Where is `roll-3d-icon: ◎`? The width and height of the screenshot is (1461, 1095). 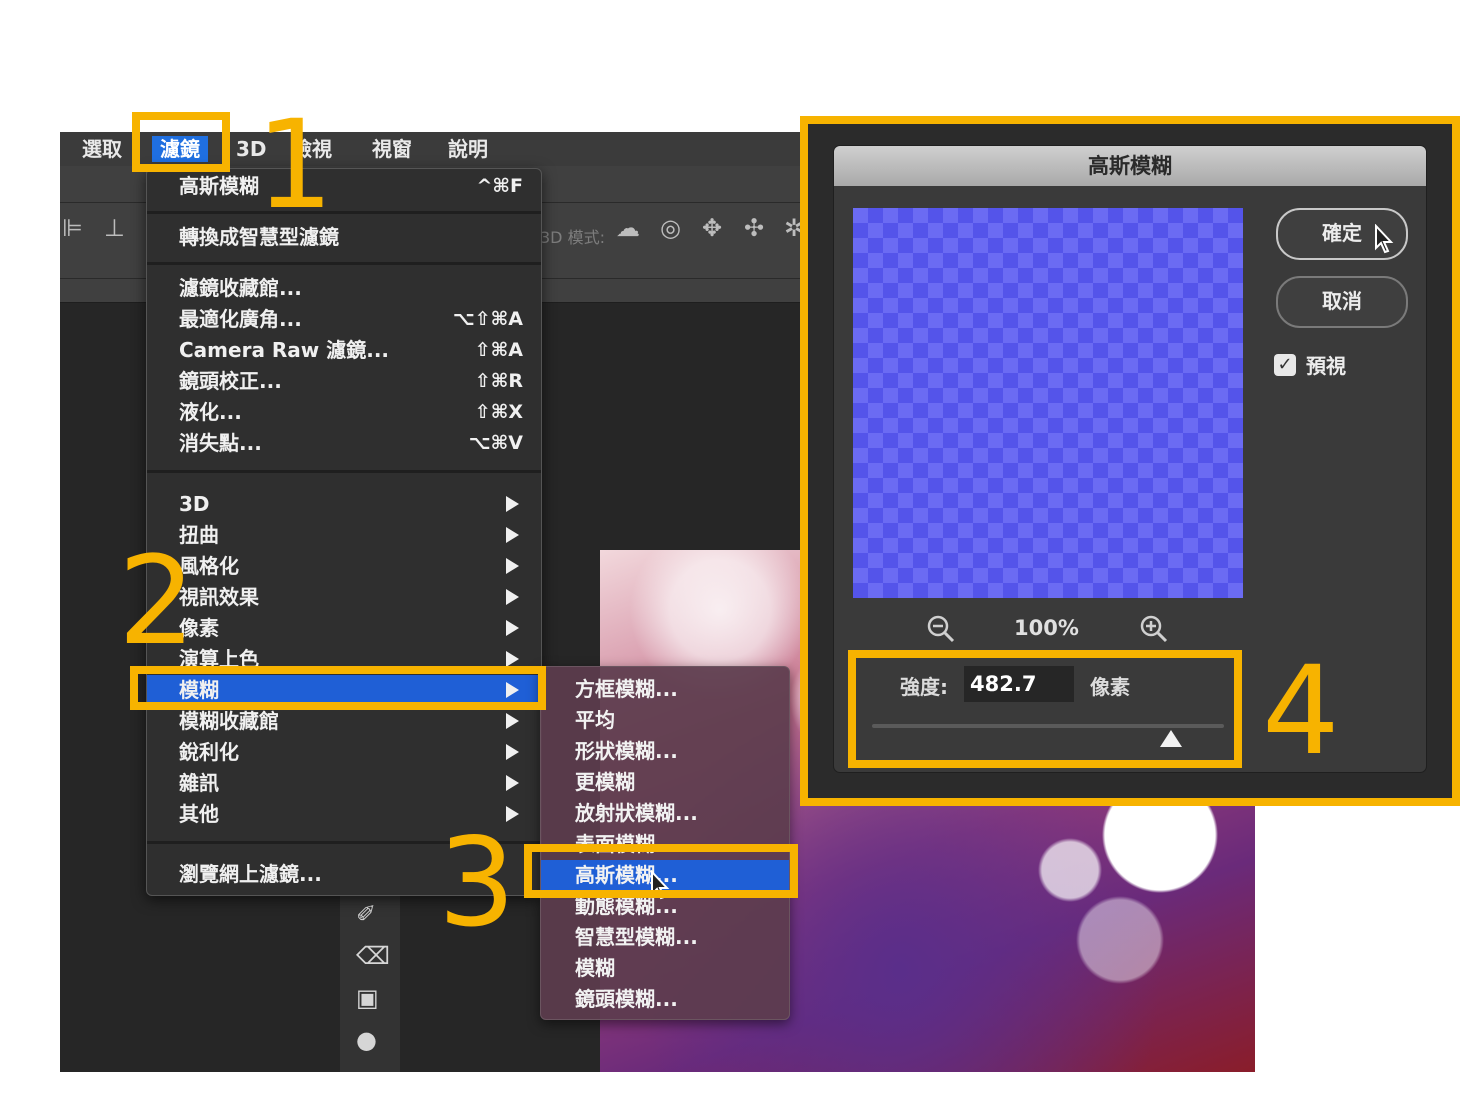
roll-3d-icon: ◎ is located at coordinates (670, 228).